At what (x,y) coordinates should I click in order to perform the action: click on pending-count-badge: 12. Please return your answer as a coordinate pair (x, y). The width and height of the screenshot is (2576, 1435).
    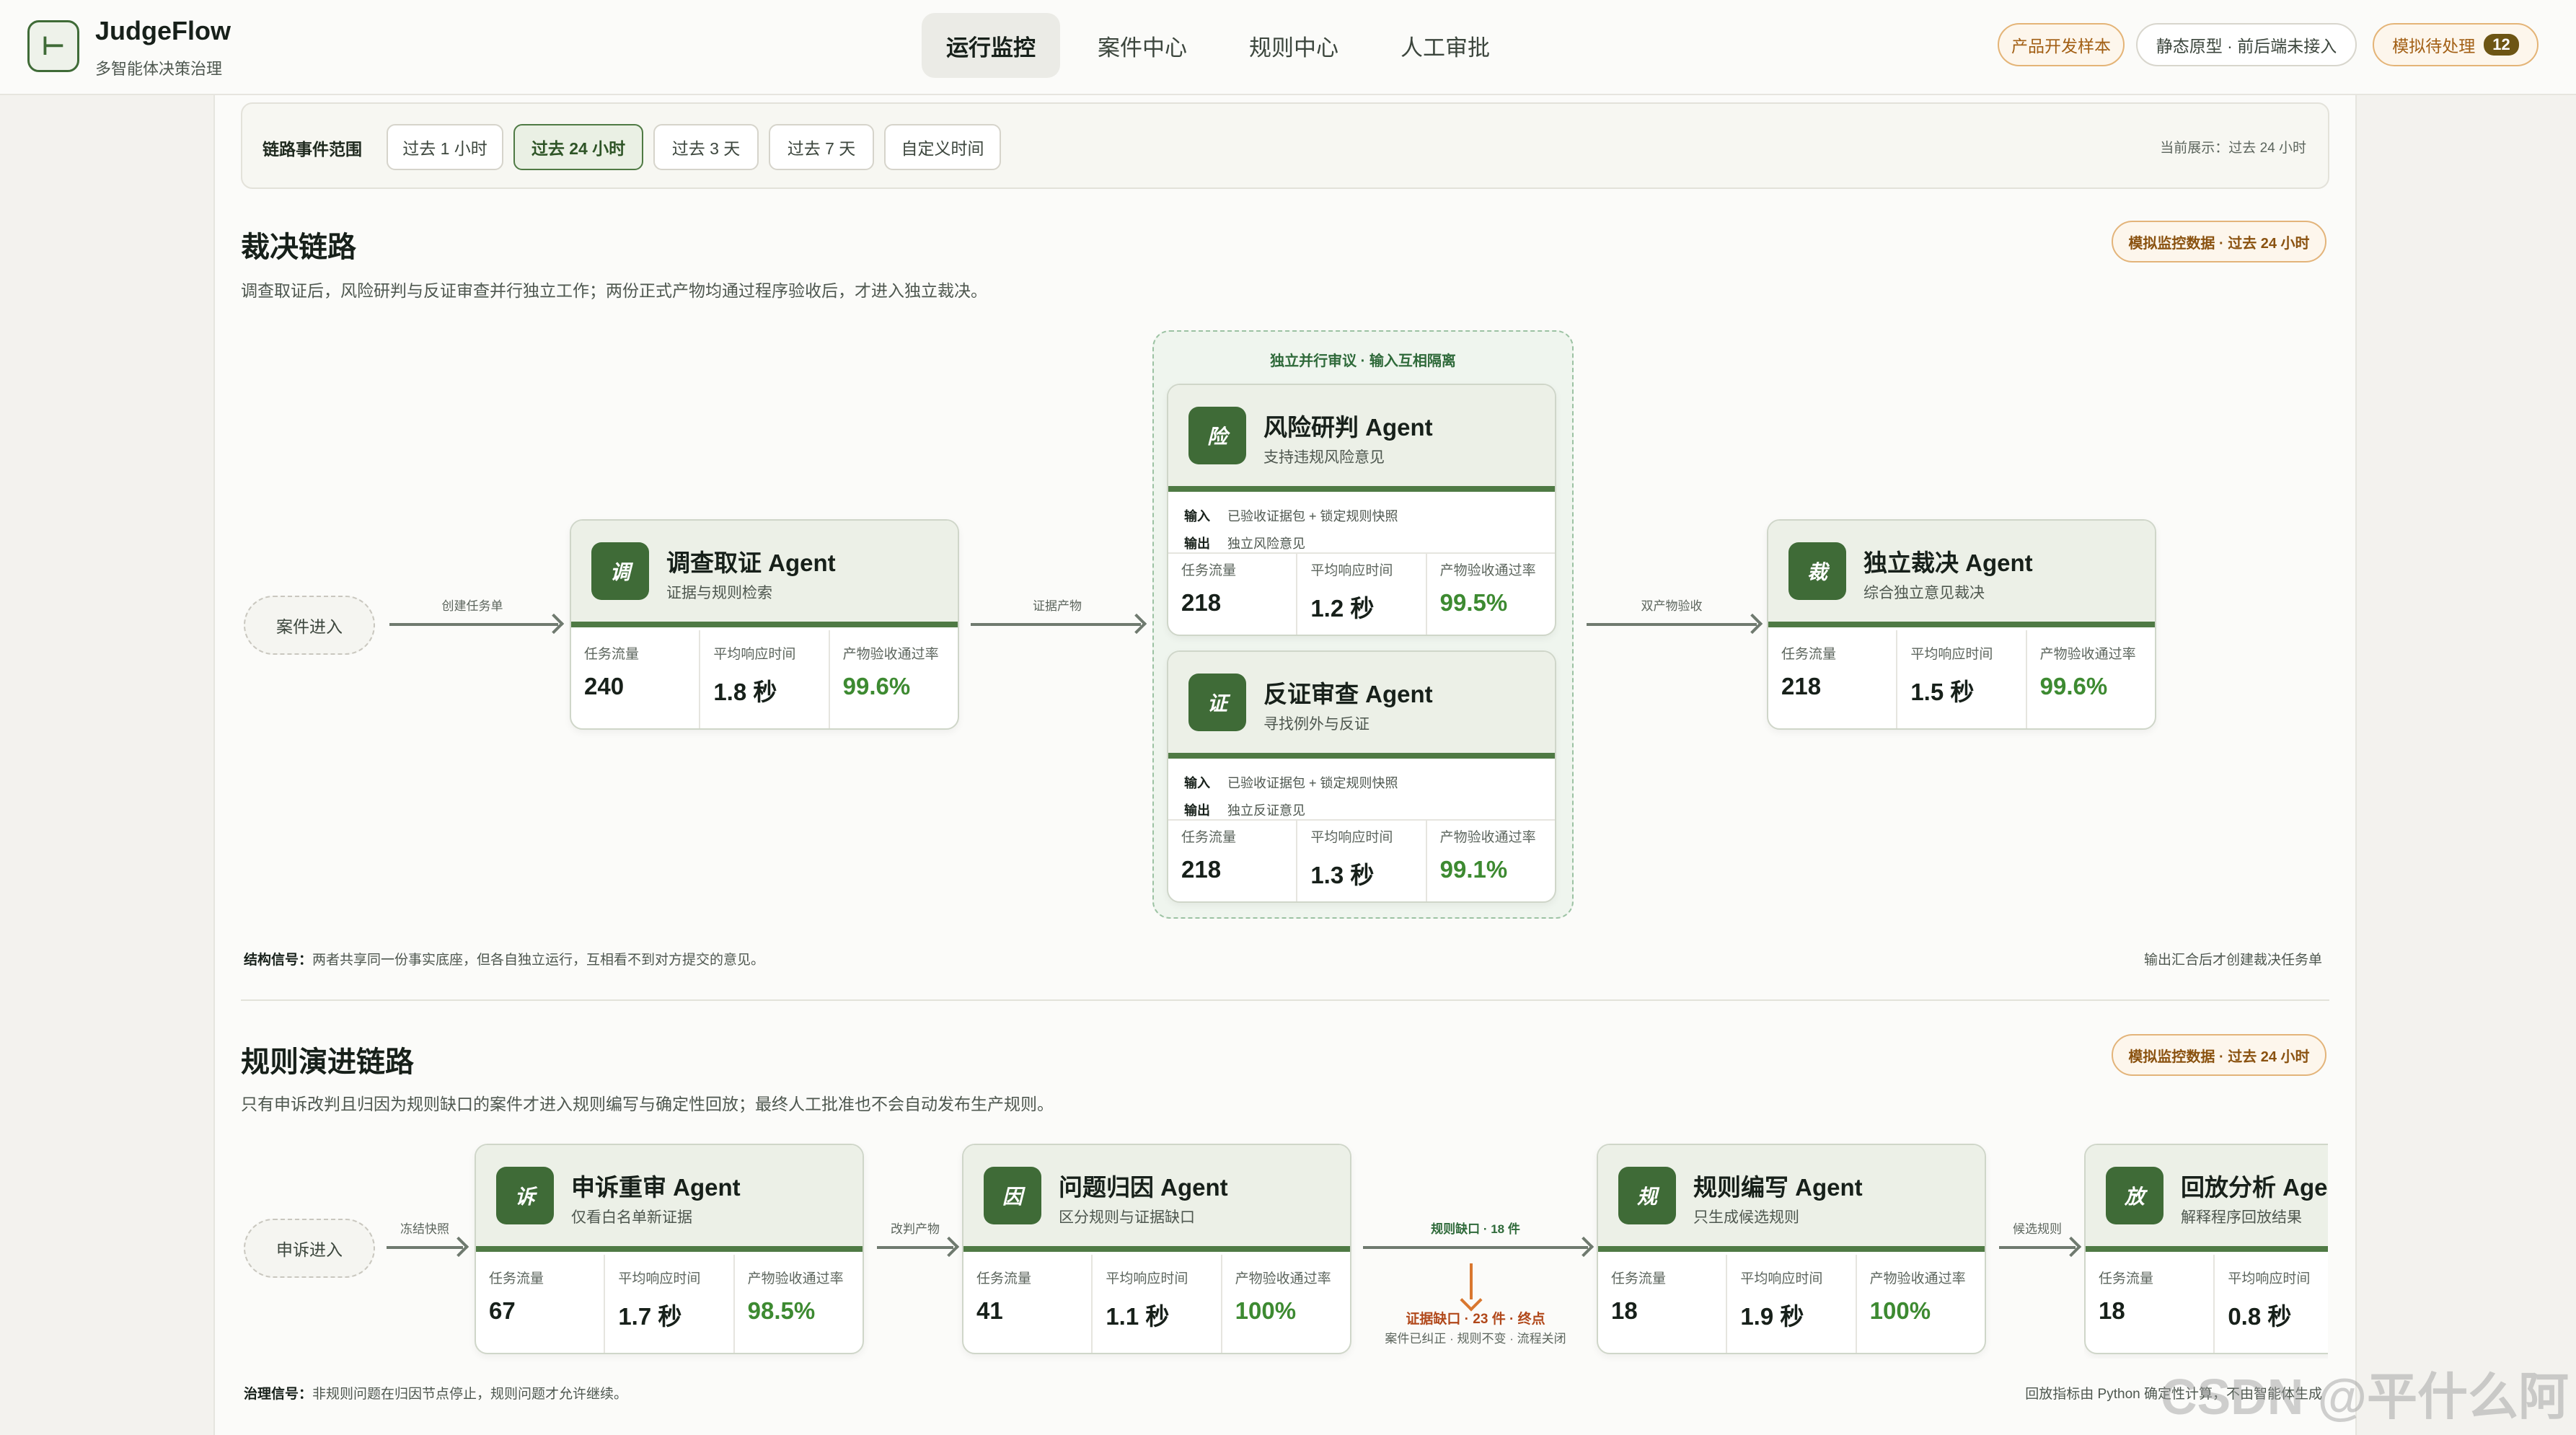
    Looking at the image, I should click on (2501, 45).